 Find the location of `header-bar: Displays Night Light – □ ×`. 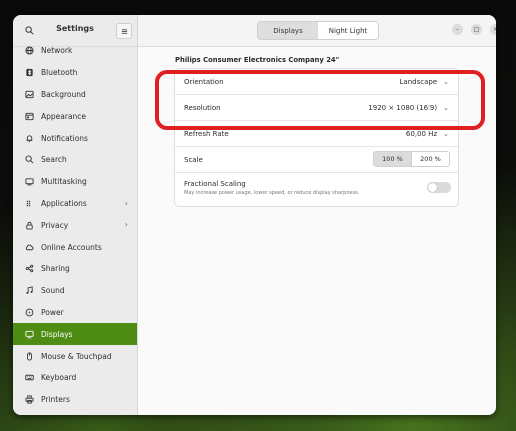

header-bar: Displays Night Light – □ × is located at coordinates (317, 31).